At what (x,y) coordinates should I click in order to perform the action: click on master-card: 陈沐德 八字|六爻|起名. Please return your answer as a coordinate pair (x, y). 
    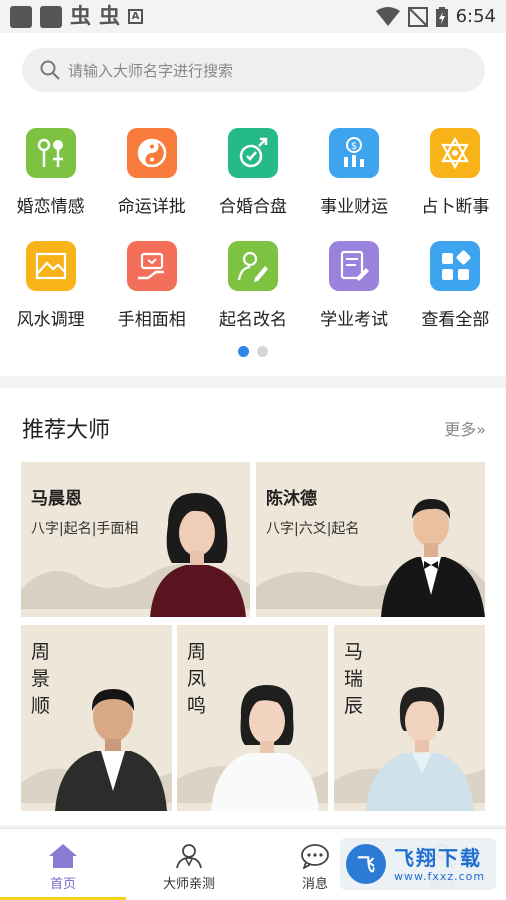
    Looking at the image, I should click on (370, 539).